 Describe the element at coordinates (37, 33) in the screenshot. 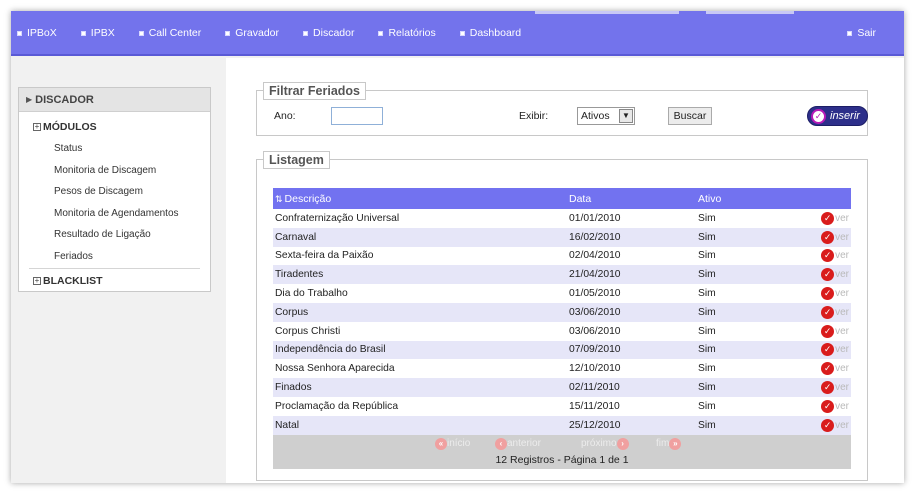

I see `nav-item-ipbox: IPBoX` at that location.